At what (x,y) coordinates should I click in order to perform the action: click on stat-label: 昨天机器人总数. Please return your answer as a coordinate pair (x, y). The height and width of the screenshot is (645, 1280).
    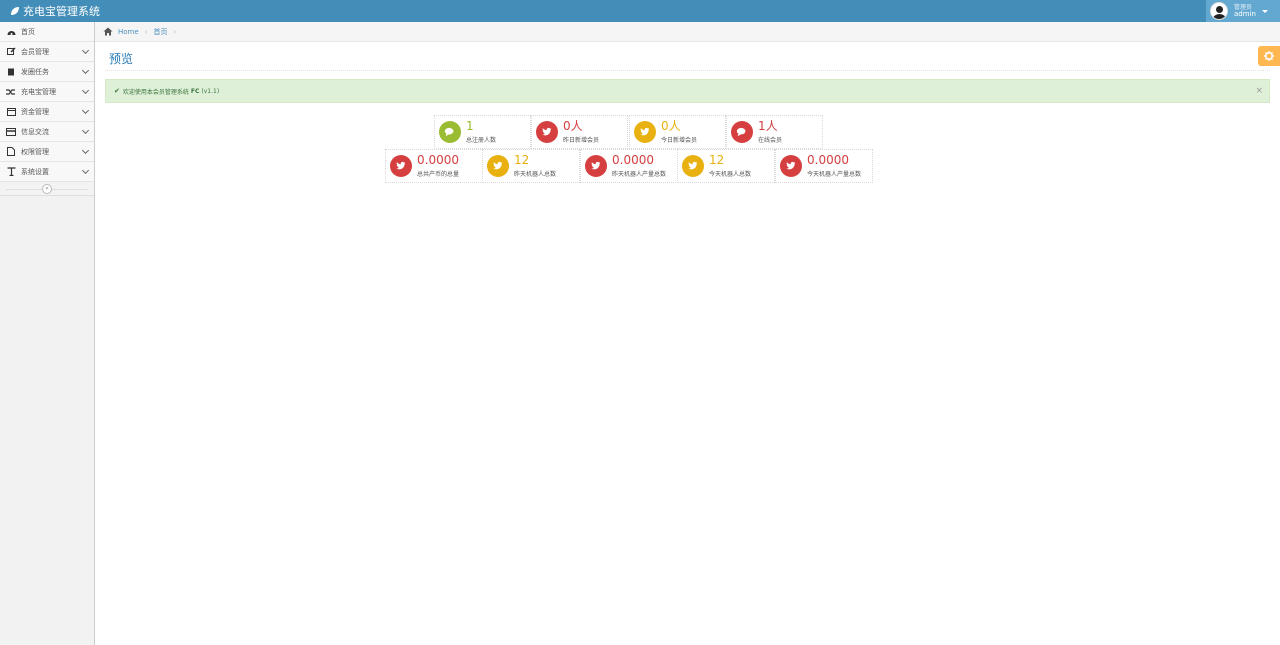
    Looking at the image, I should click on (535, 174).